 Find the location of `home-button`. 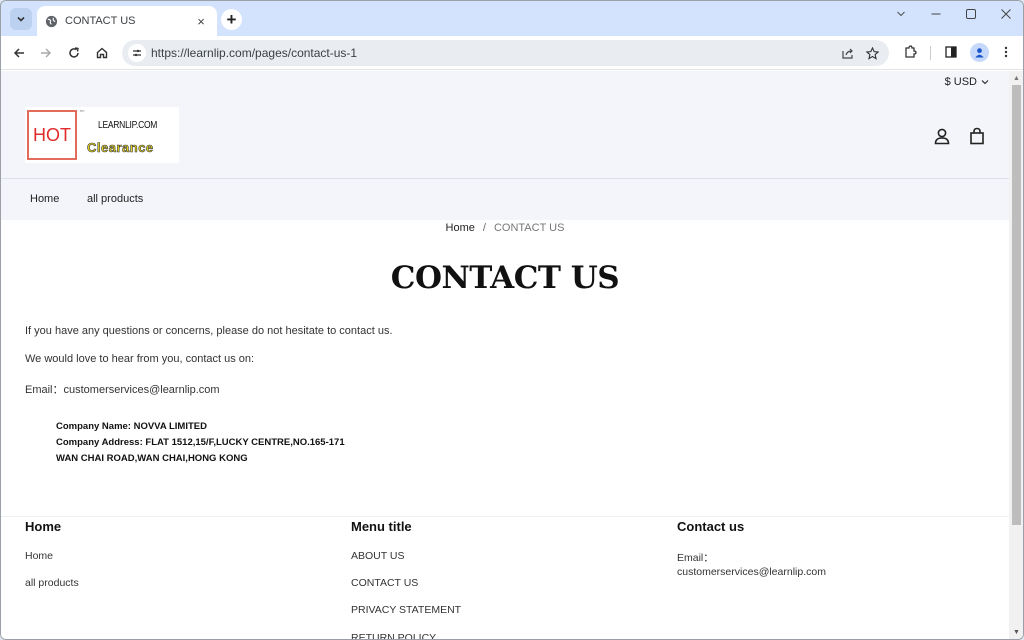

home-button is located at coordinates (102, 53).